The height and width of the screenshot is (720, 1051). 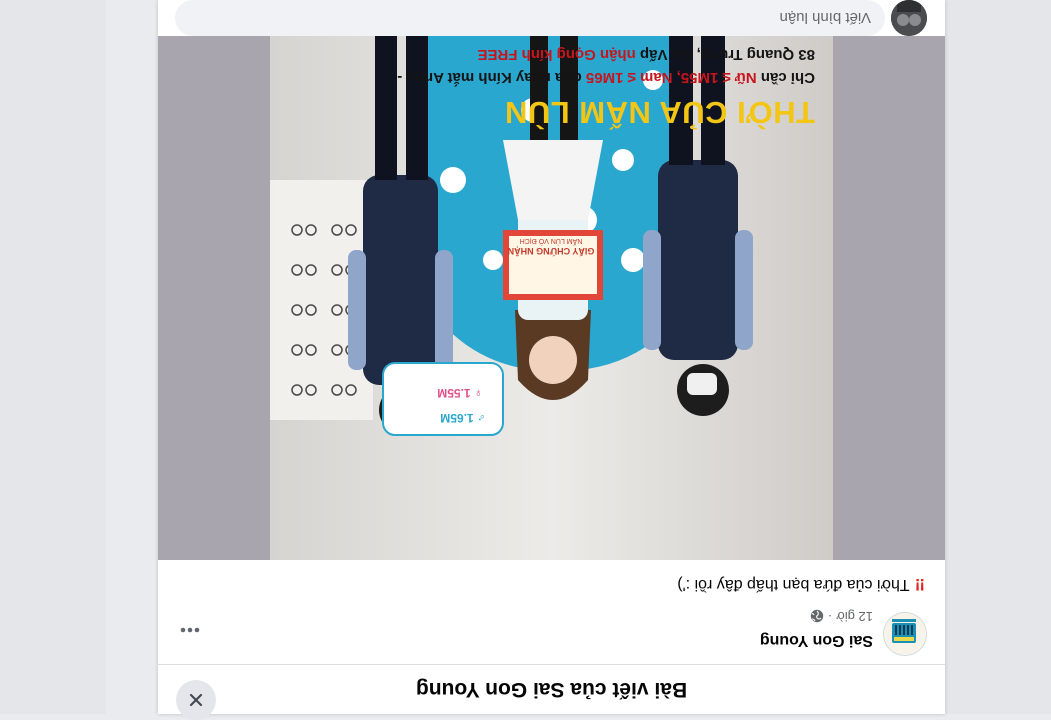 I want to click on line2-prefix: 83 Quang Trung, Gò Vấp, so click(x=727, y=54).